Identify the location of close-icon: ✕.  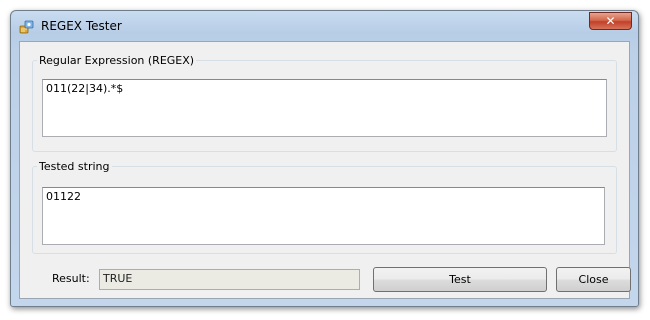
(610, 21).